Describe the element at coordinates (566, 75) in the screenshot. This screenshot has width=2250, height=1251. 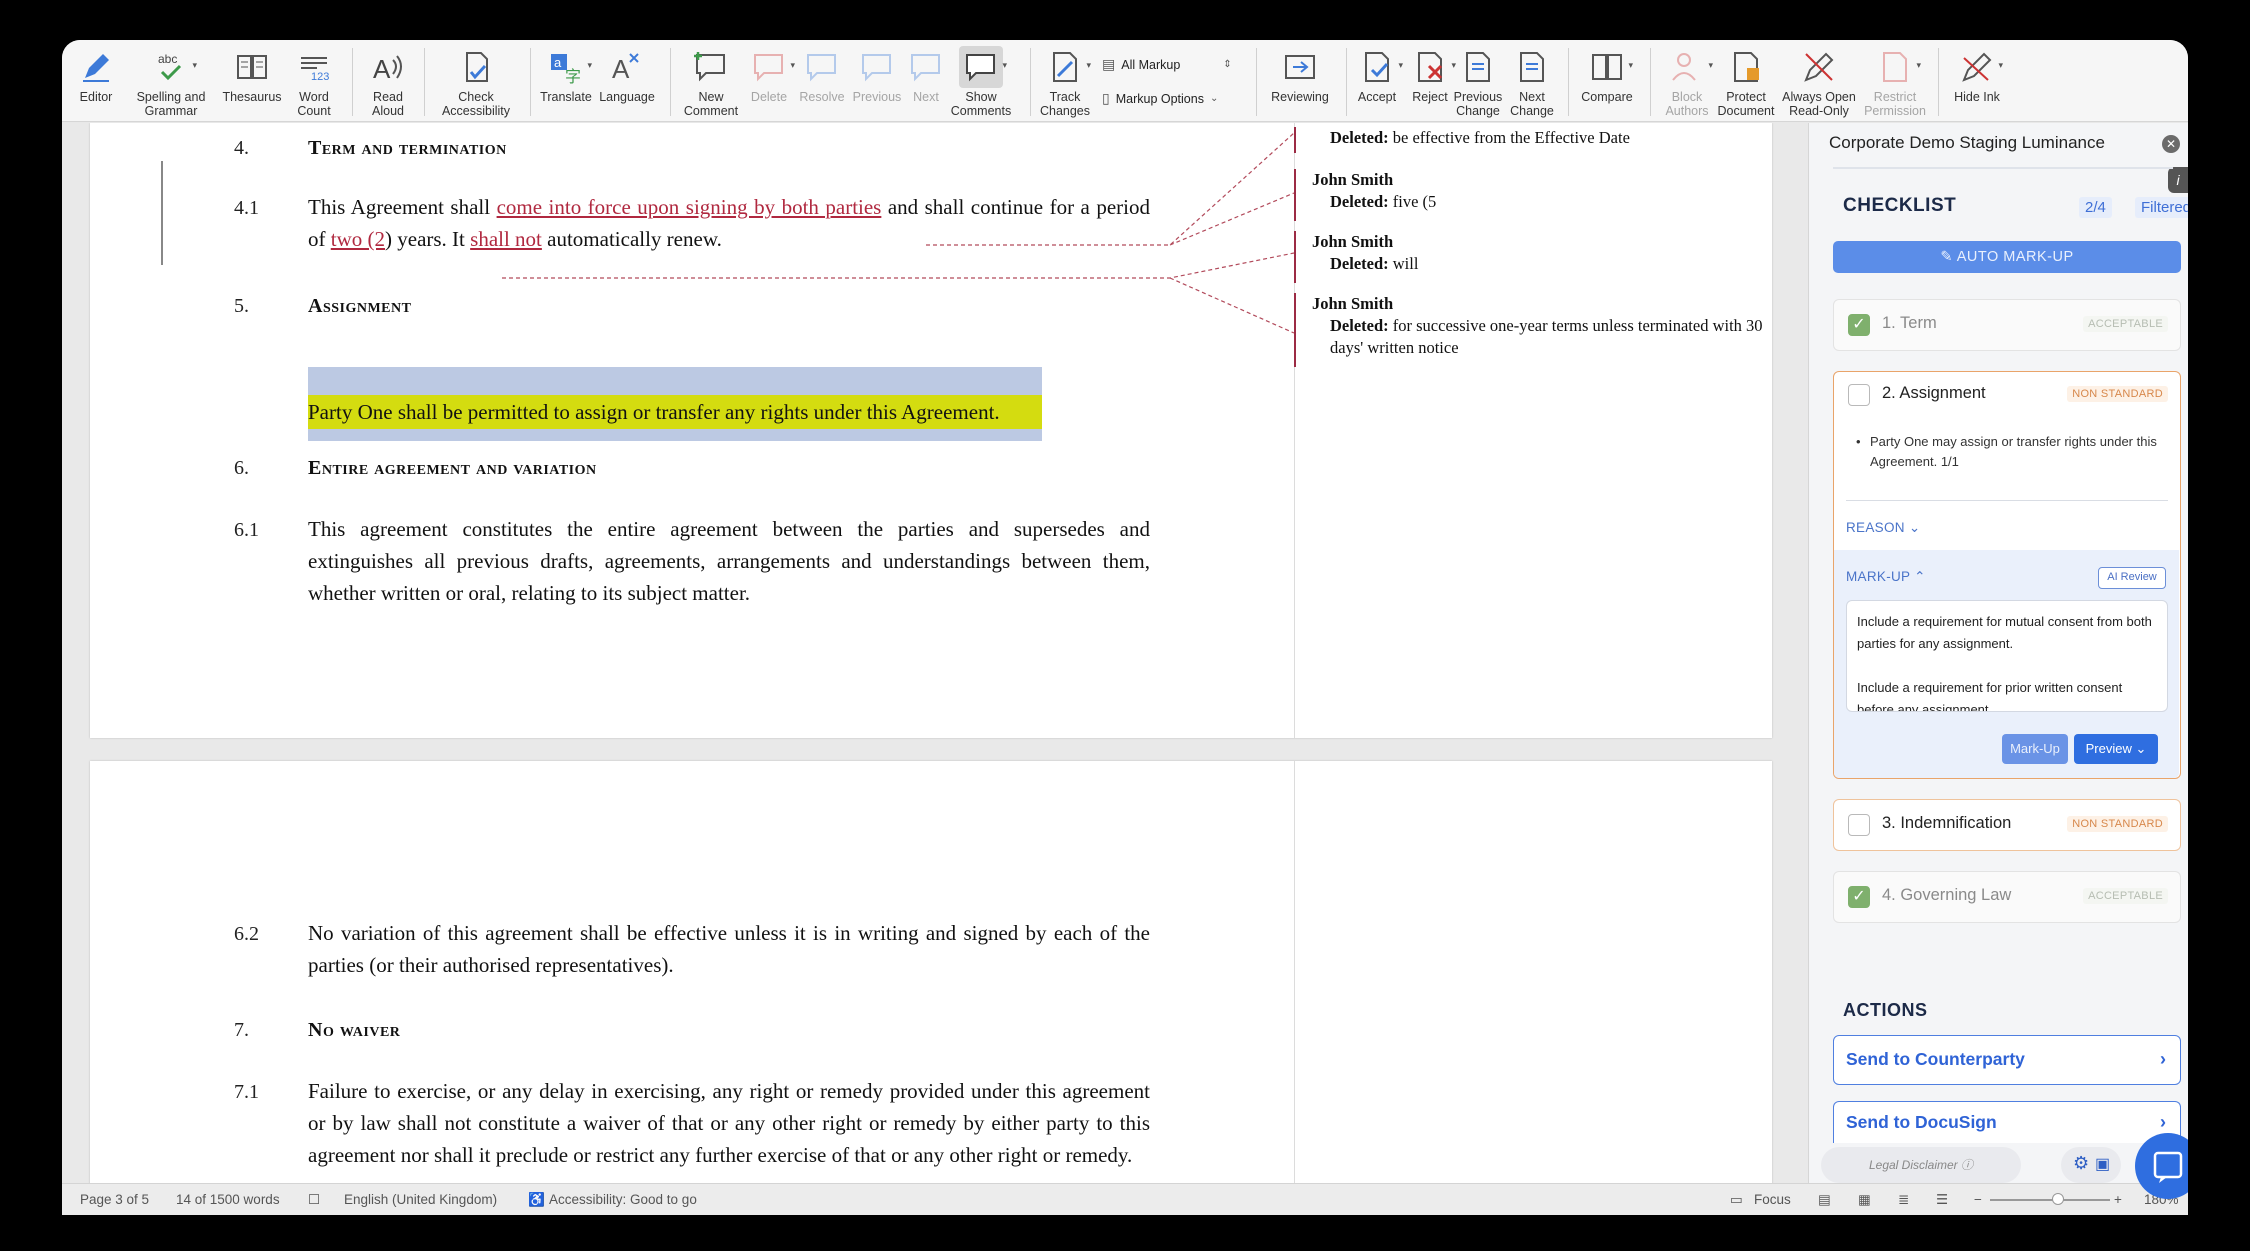
I see `translate-button: a 字 ▾ Translate` at that location.